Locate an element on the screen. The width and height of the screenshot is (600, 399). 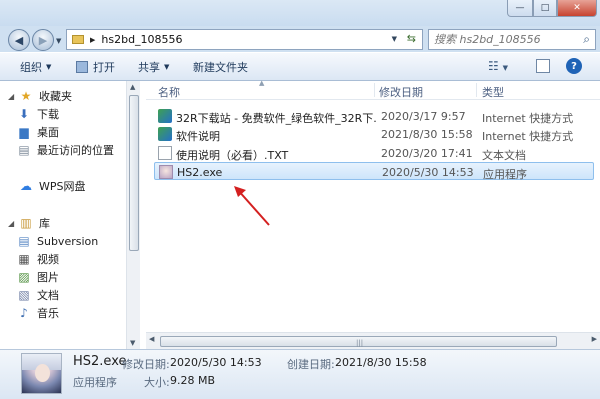
url-shortcut-icon is located at coordinates (165, 134).